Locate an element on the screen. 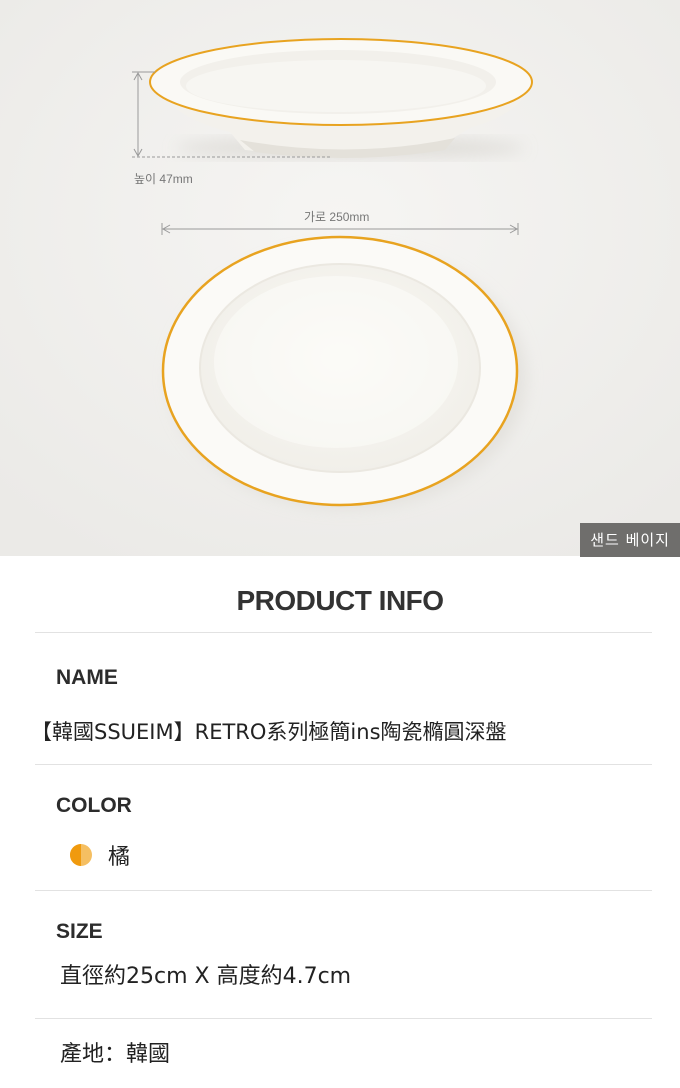  color-value: 橘 is located at coordinates (119, 857).